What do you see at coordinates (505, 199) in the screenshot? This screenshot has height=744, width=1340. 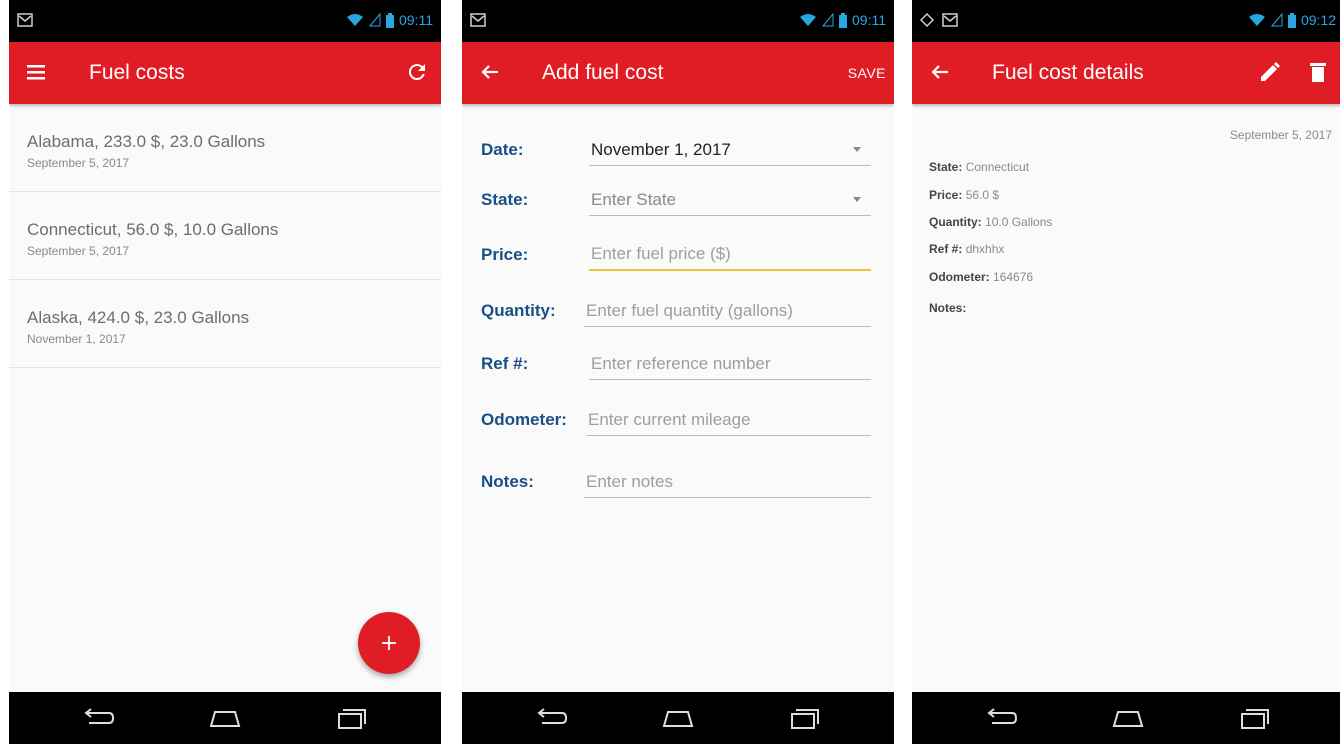 I see `state-label: State:` at bounding box center [505, 199].